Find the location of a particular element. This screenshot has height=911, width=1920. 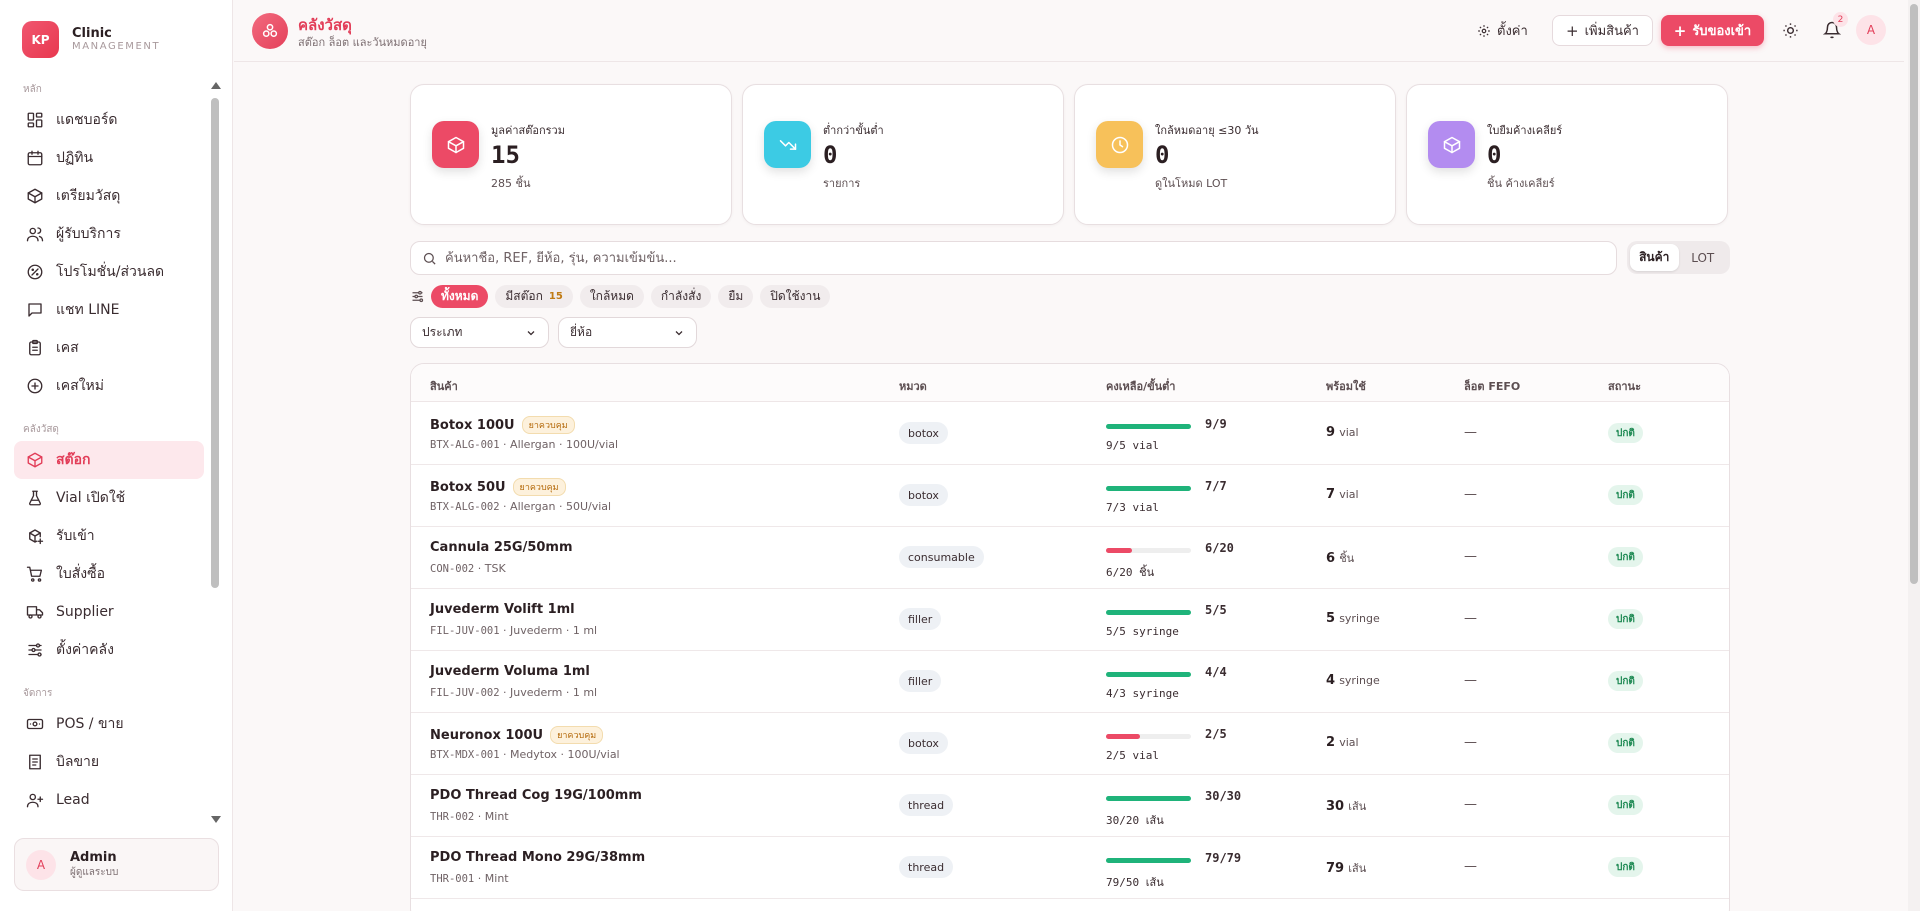

stat-card: มูลค่าสต๊อกรวม 15 285 ชิ้น is located at coordinates (571, 154).